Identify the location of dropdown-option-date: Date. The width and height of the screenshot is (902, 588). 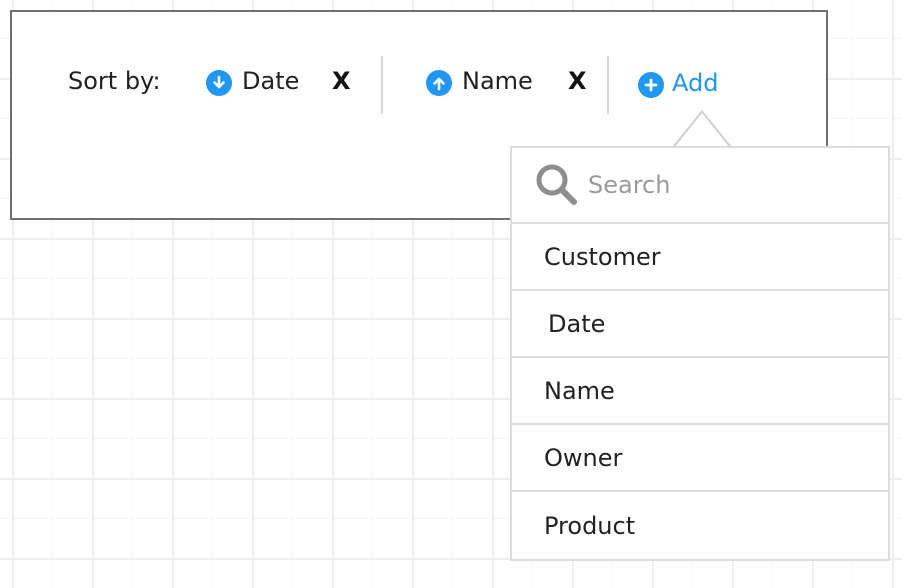
(700, 324).